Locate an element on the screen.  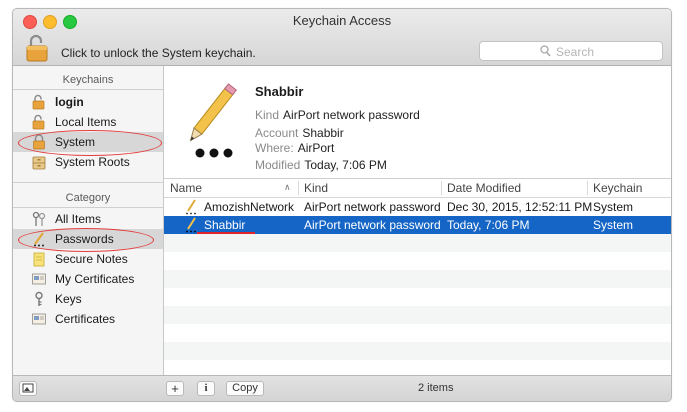
window-title: Keychain Access is located at coordinates (342, 20).